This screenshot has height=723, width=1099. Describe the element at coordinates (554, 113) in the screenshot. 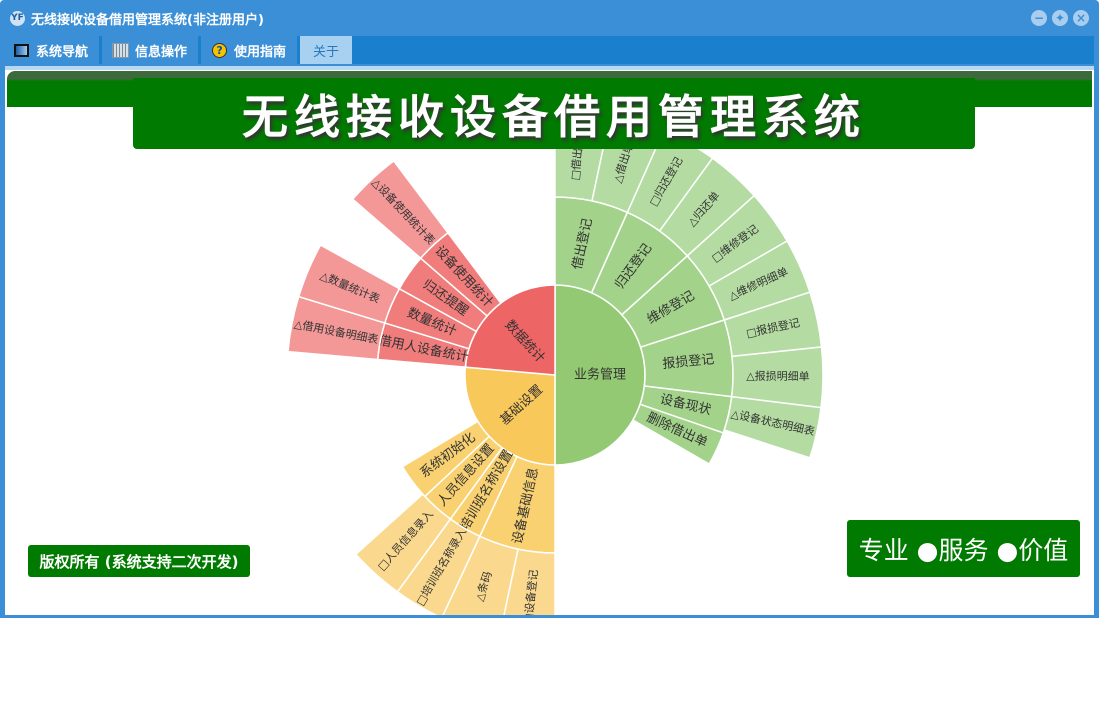

I see `page-banner: 无线接收设备借用管理系统` at that location.